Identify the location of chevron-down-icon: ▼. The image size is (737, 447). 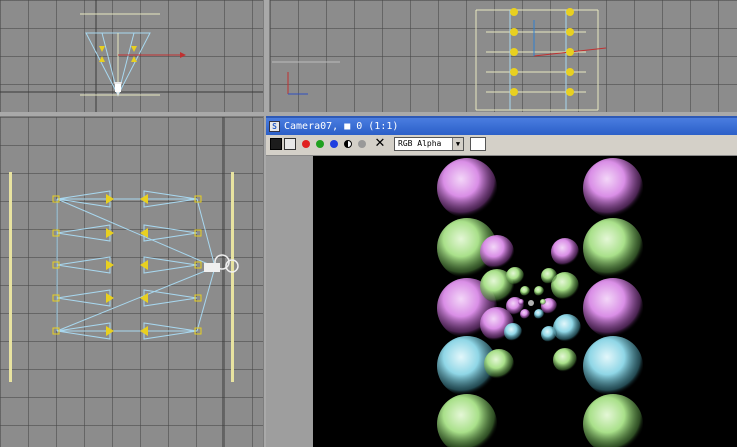
(457, 144).